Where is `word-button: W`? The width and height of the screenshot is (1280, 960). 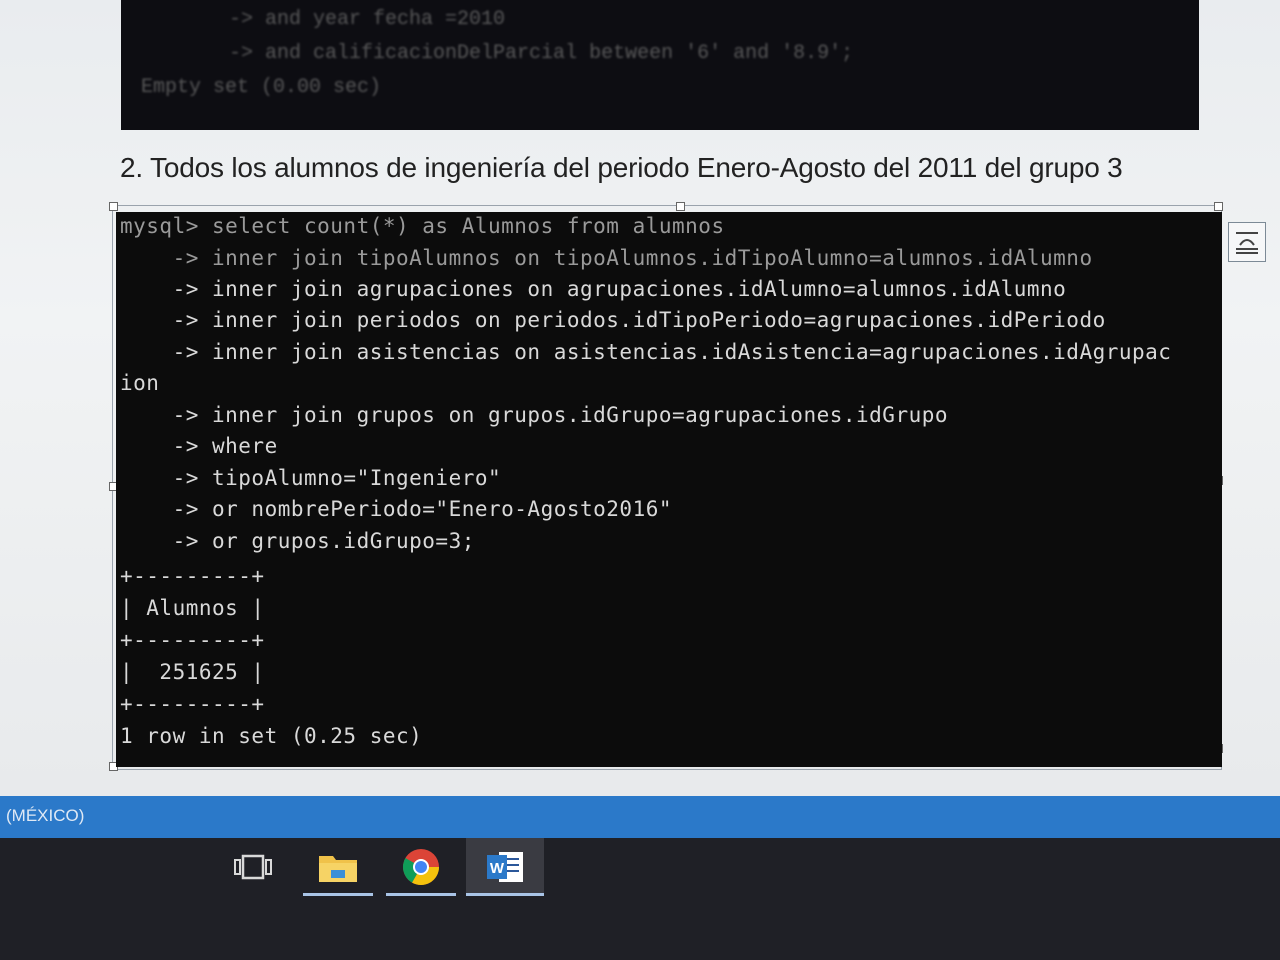
word-button: W is located at coordinates (505, 867).